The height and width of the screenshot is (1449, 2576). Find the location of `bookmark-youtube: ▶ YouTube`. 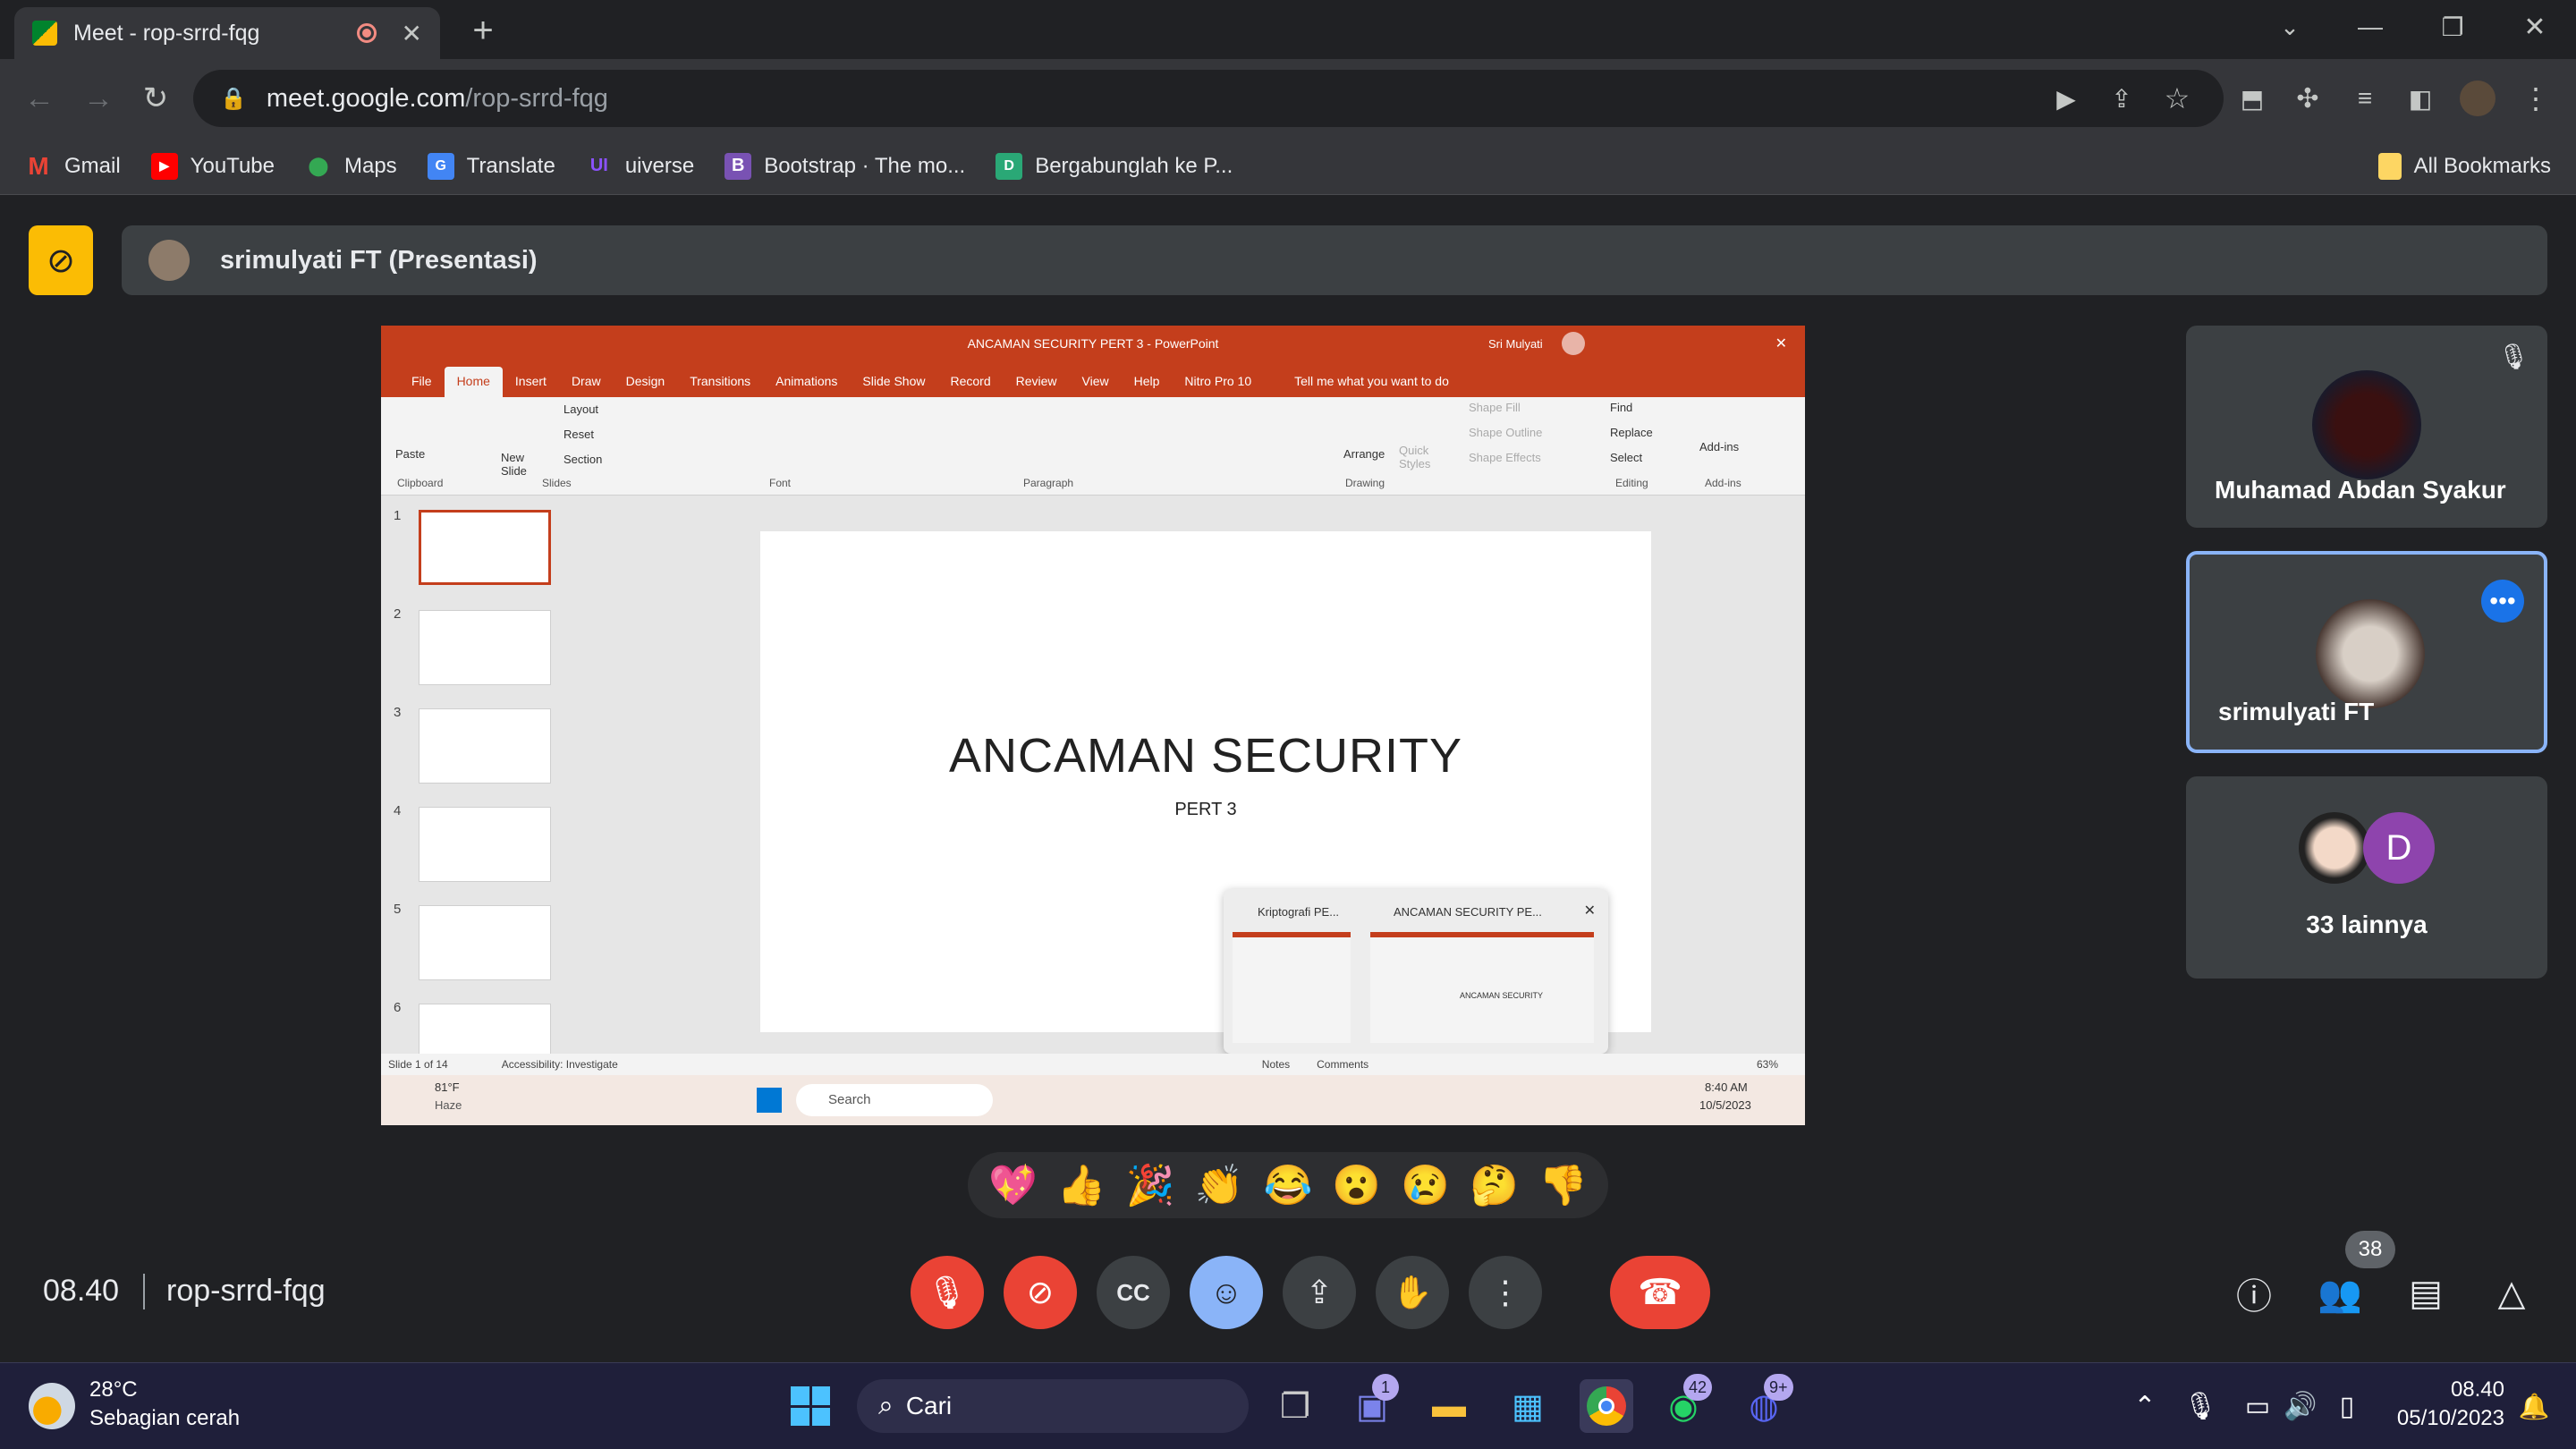

bookmark-youtube: ▶ YouTube is located at coordinates (212, 166).